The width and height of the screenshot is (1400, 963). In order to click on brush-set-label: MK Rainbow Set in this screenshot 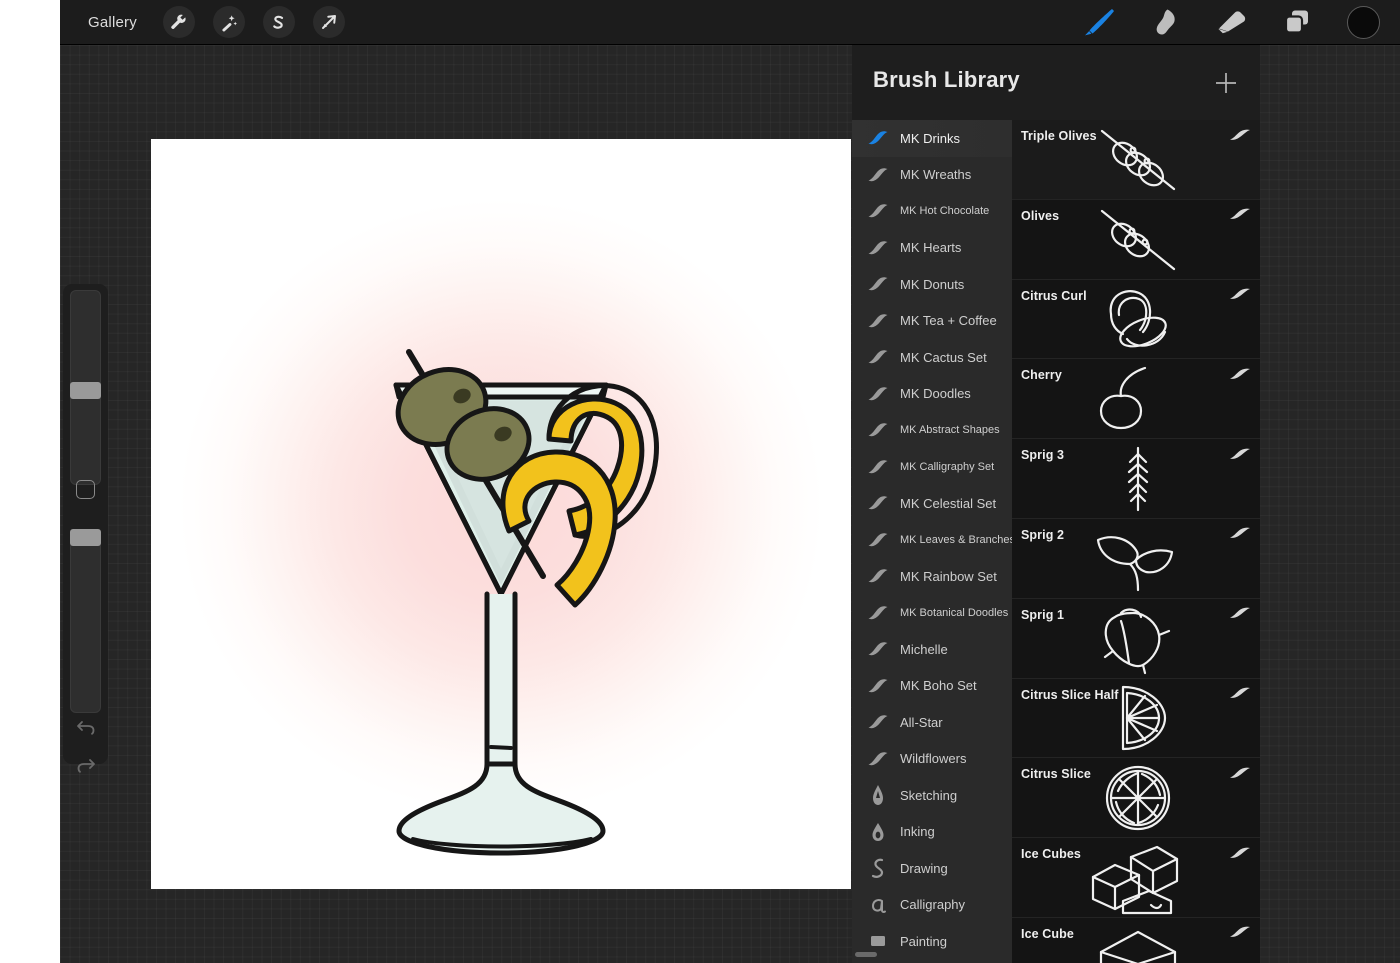, I will do `click(948, 576)`.